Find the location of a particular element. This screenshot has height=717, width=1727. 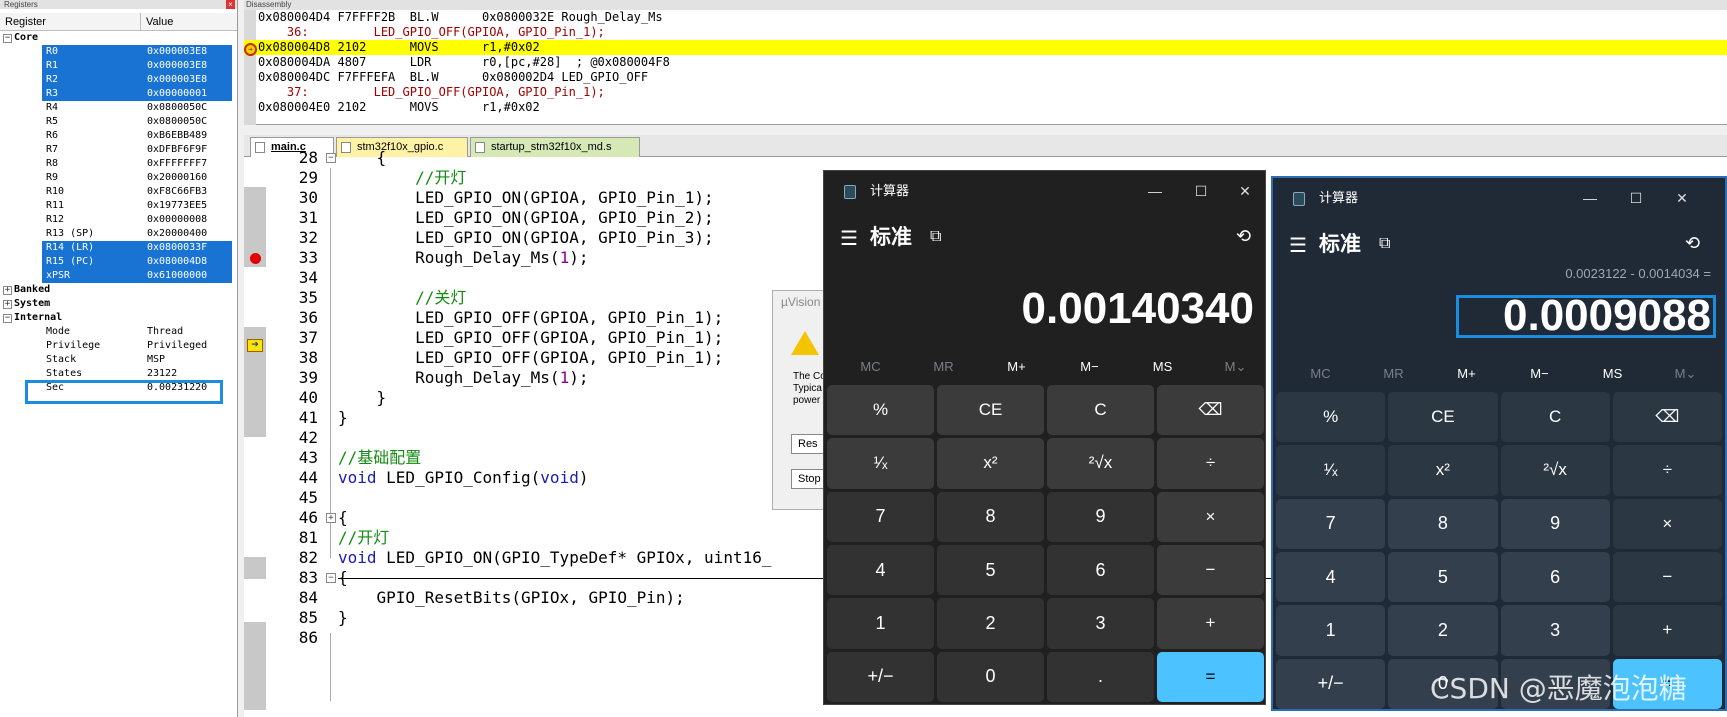

calc-key: 7 is located at coordinates (1331, 523).